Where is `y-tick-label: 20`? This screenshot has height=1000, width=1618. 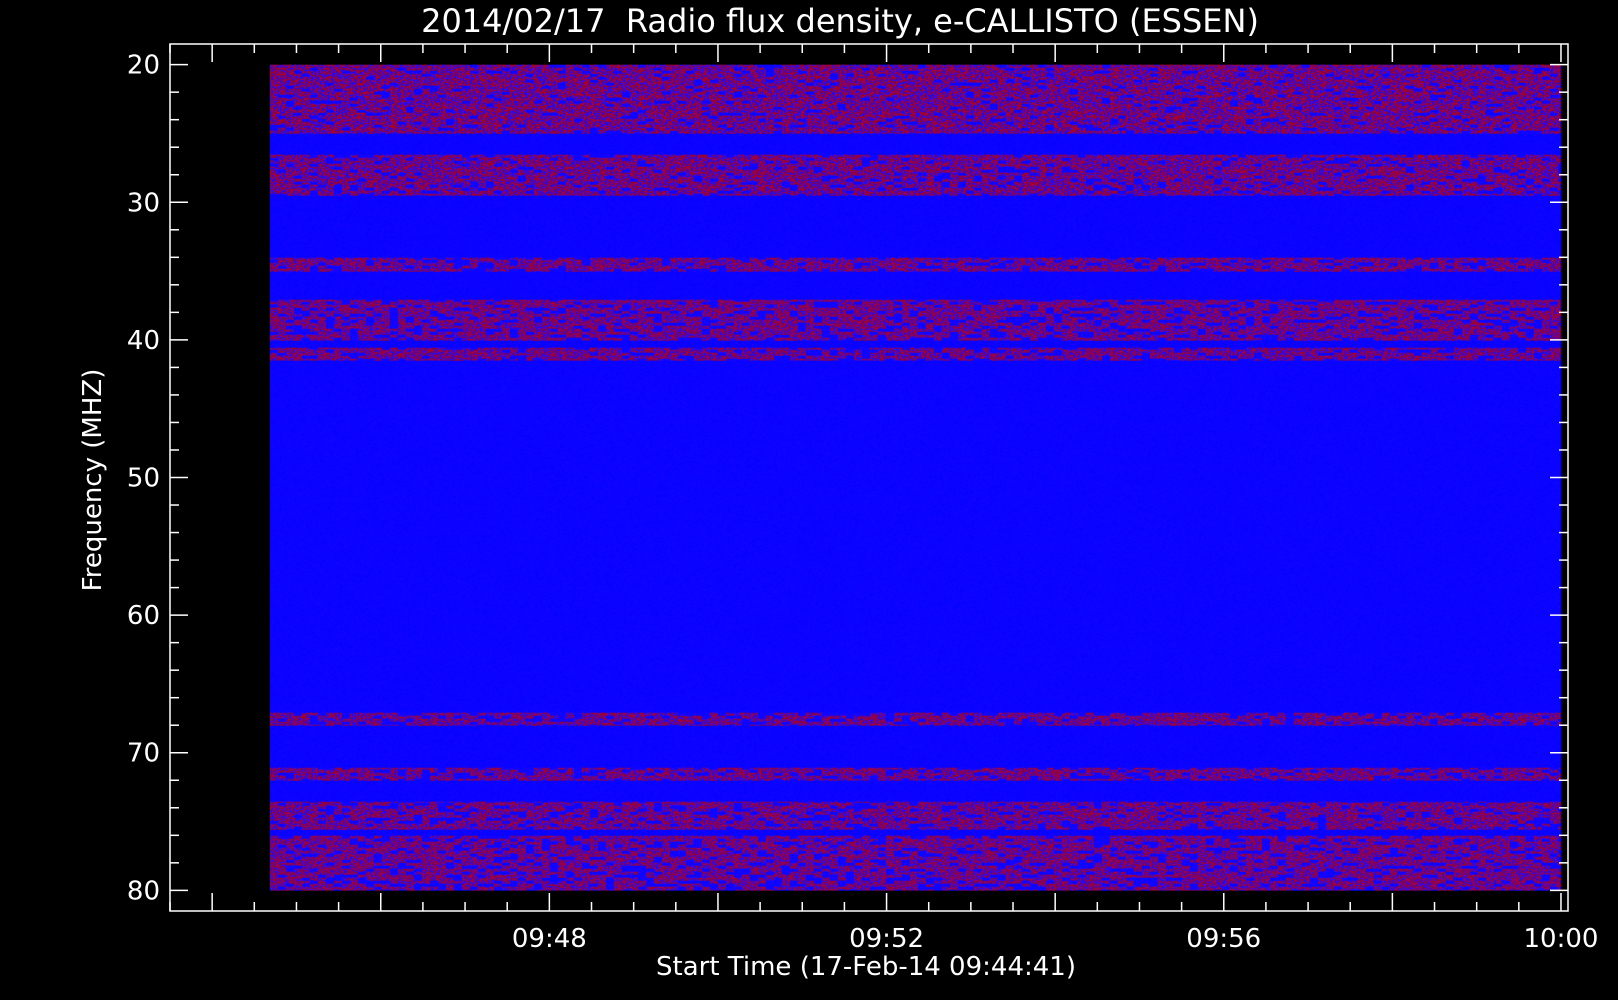 y-tick-label: 20 is located at coordinates (143, 66).